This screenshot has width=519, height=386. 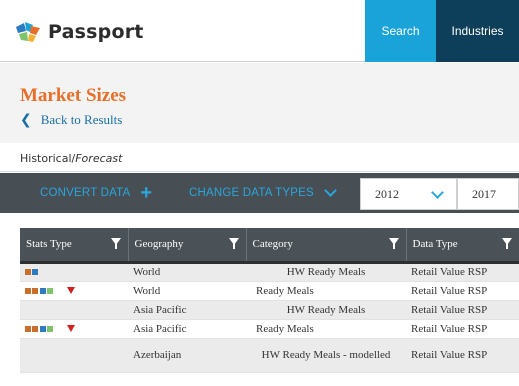 I want to click on table-header-row: Stats Type Geography Category Data Type, so click(x=269, y=246).